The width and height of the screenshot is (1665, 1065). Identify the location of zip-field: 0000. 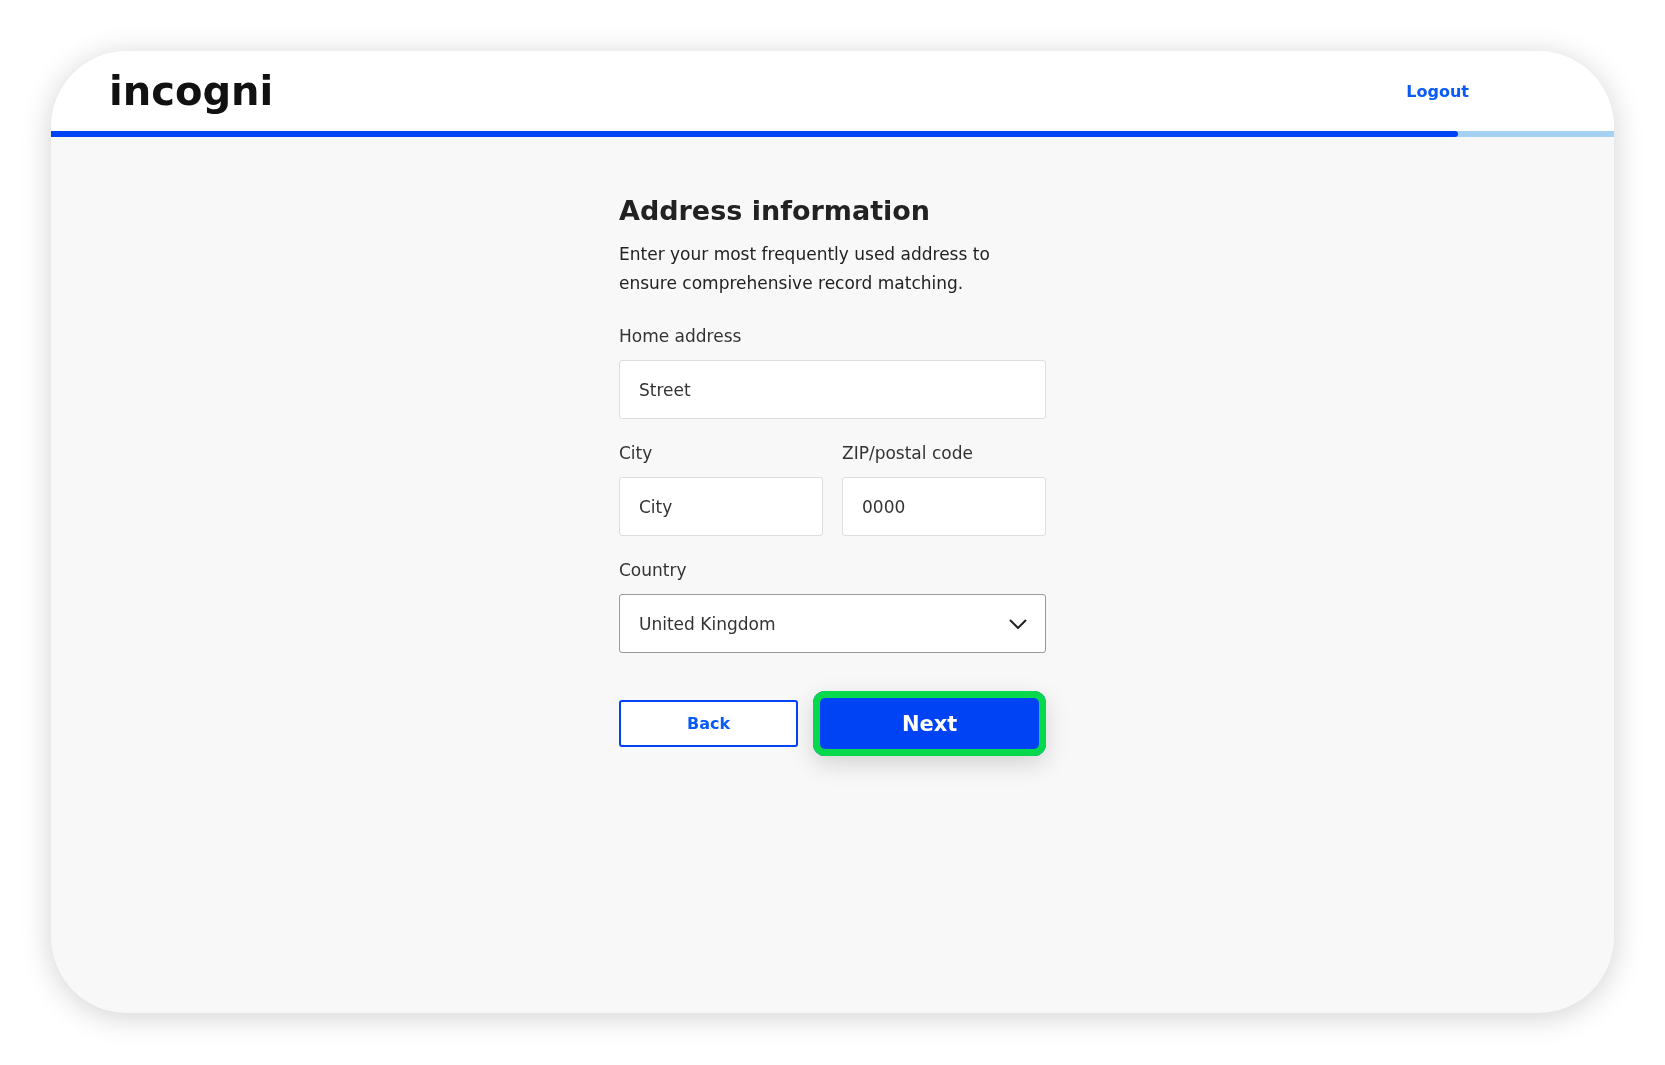
(944, 506).